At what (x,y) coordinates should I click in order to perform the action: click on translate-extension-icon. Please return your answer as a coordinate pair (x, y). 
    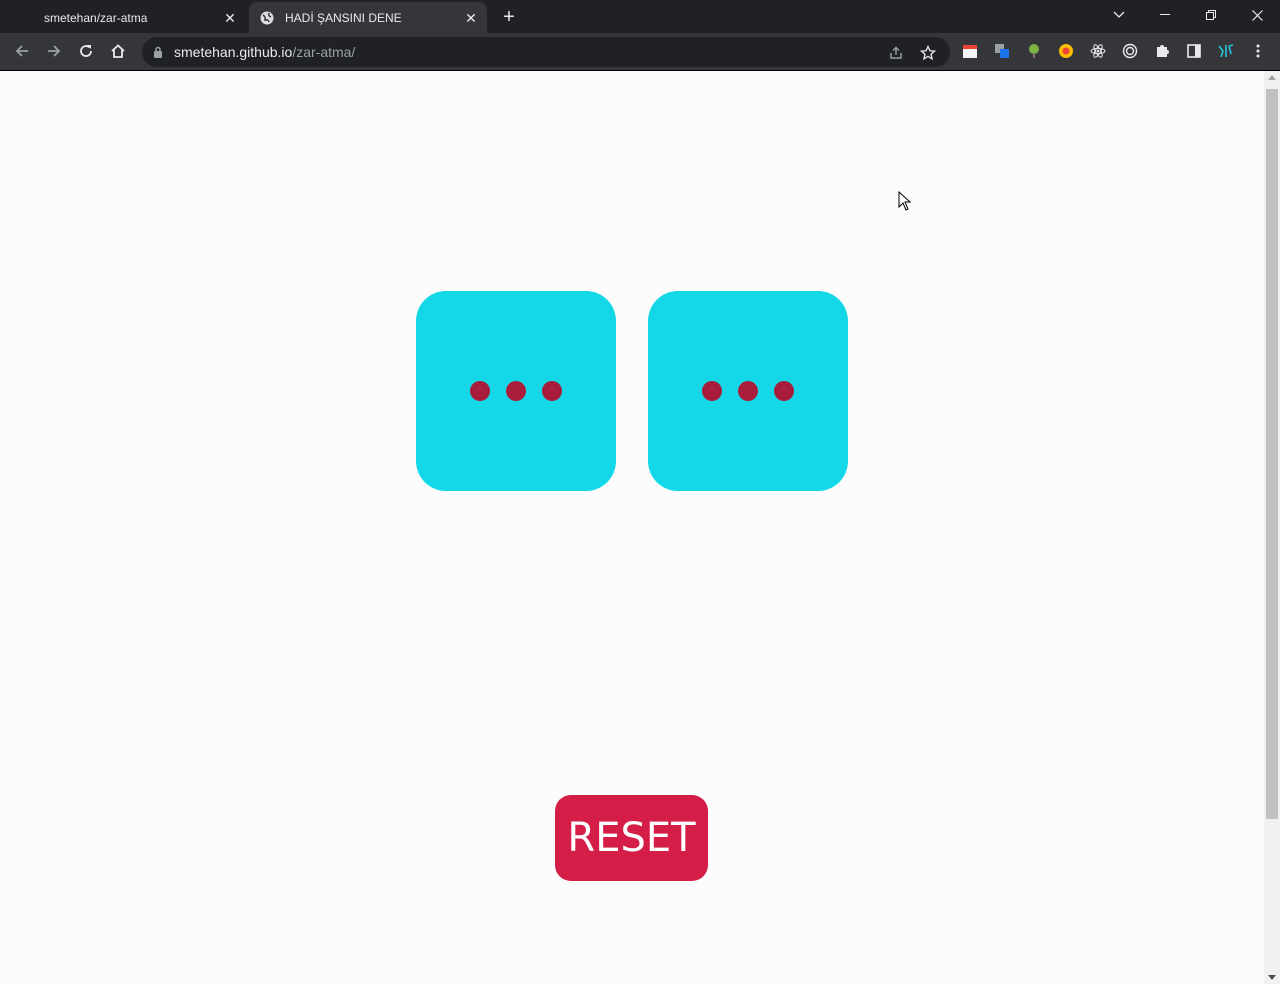
    Looking at the image, I should click on (1002, 51).